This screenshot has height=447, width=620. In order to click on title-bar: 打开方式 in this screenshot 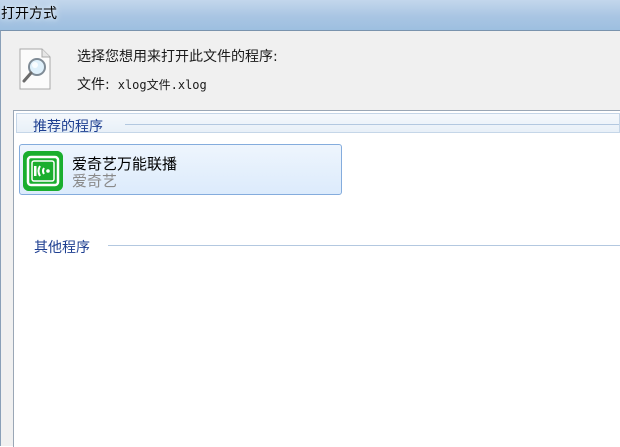, I will do `click(310, 15)`.